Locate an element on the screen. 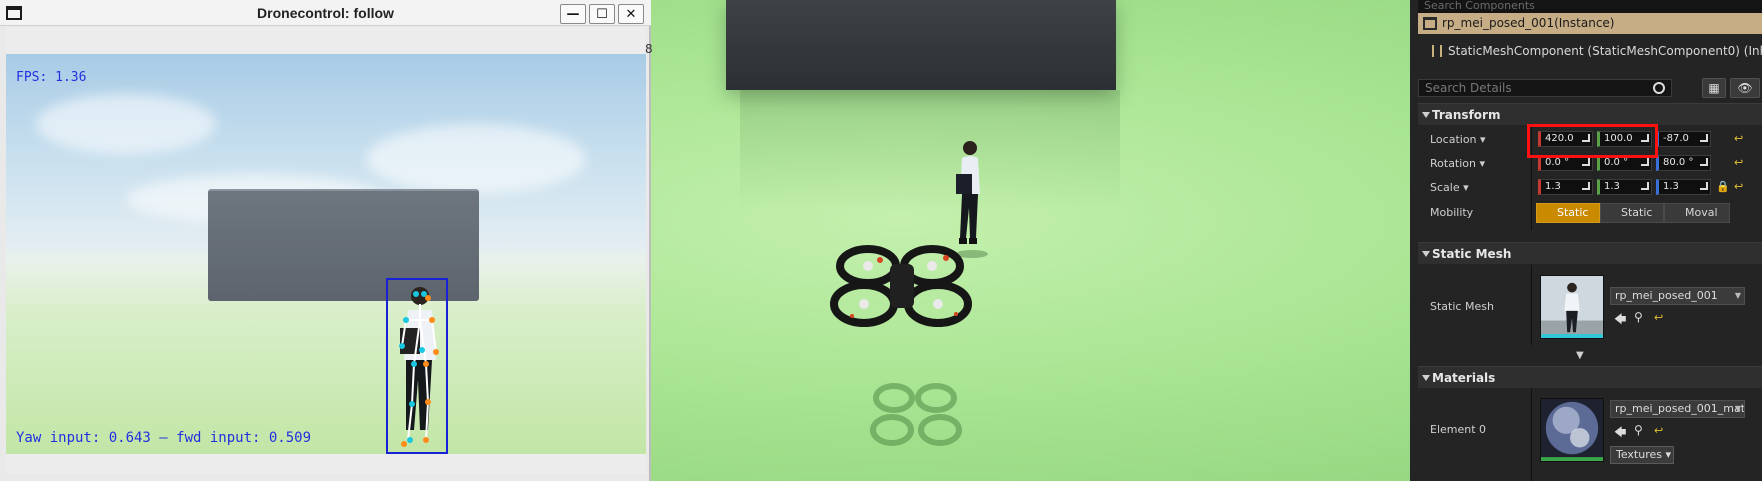  instance-row: rp_mei_posed_001(Instance) is located at coordinates (1590, 23).